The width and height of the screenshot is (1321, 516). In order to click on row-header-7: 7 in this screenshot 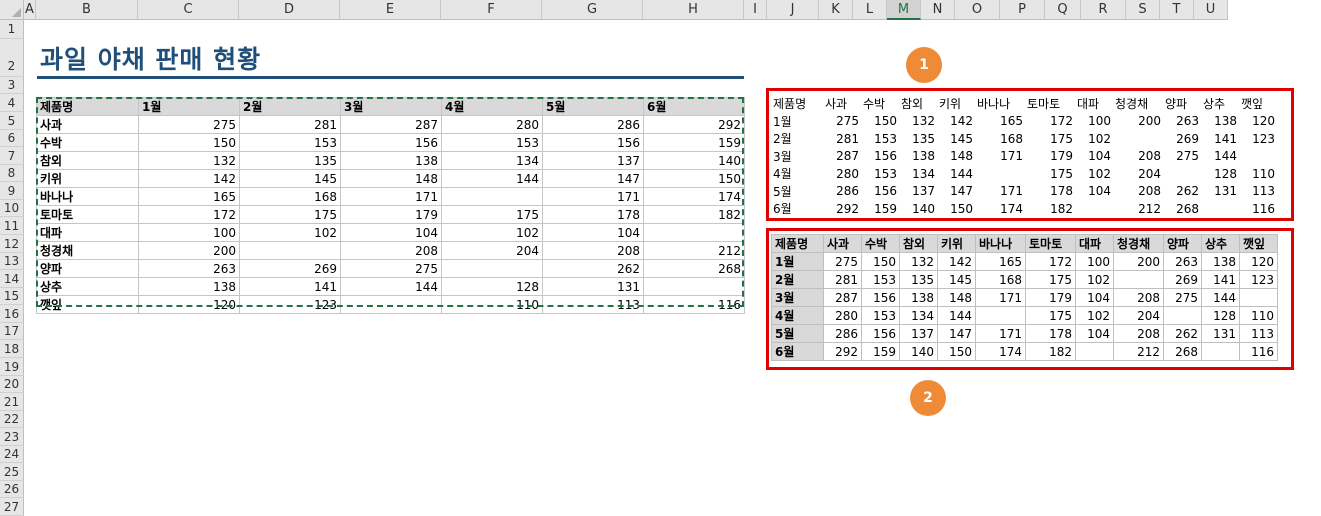, I will do `click(12, 156)`.